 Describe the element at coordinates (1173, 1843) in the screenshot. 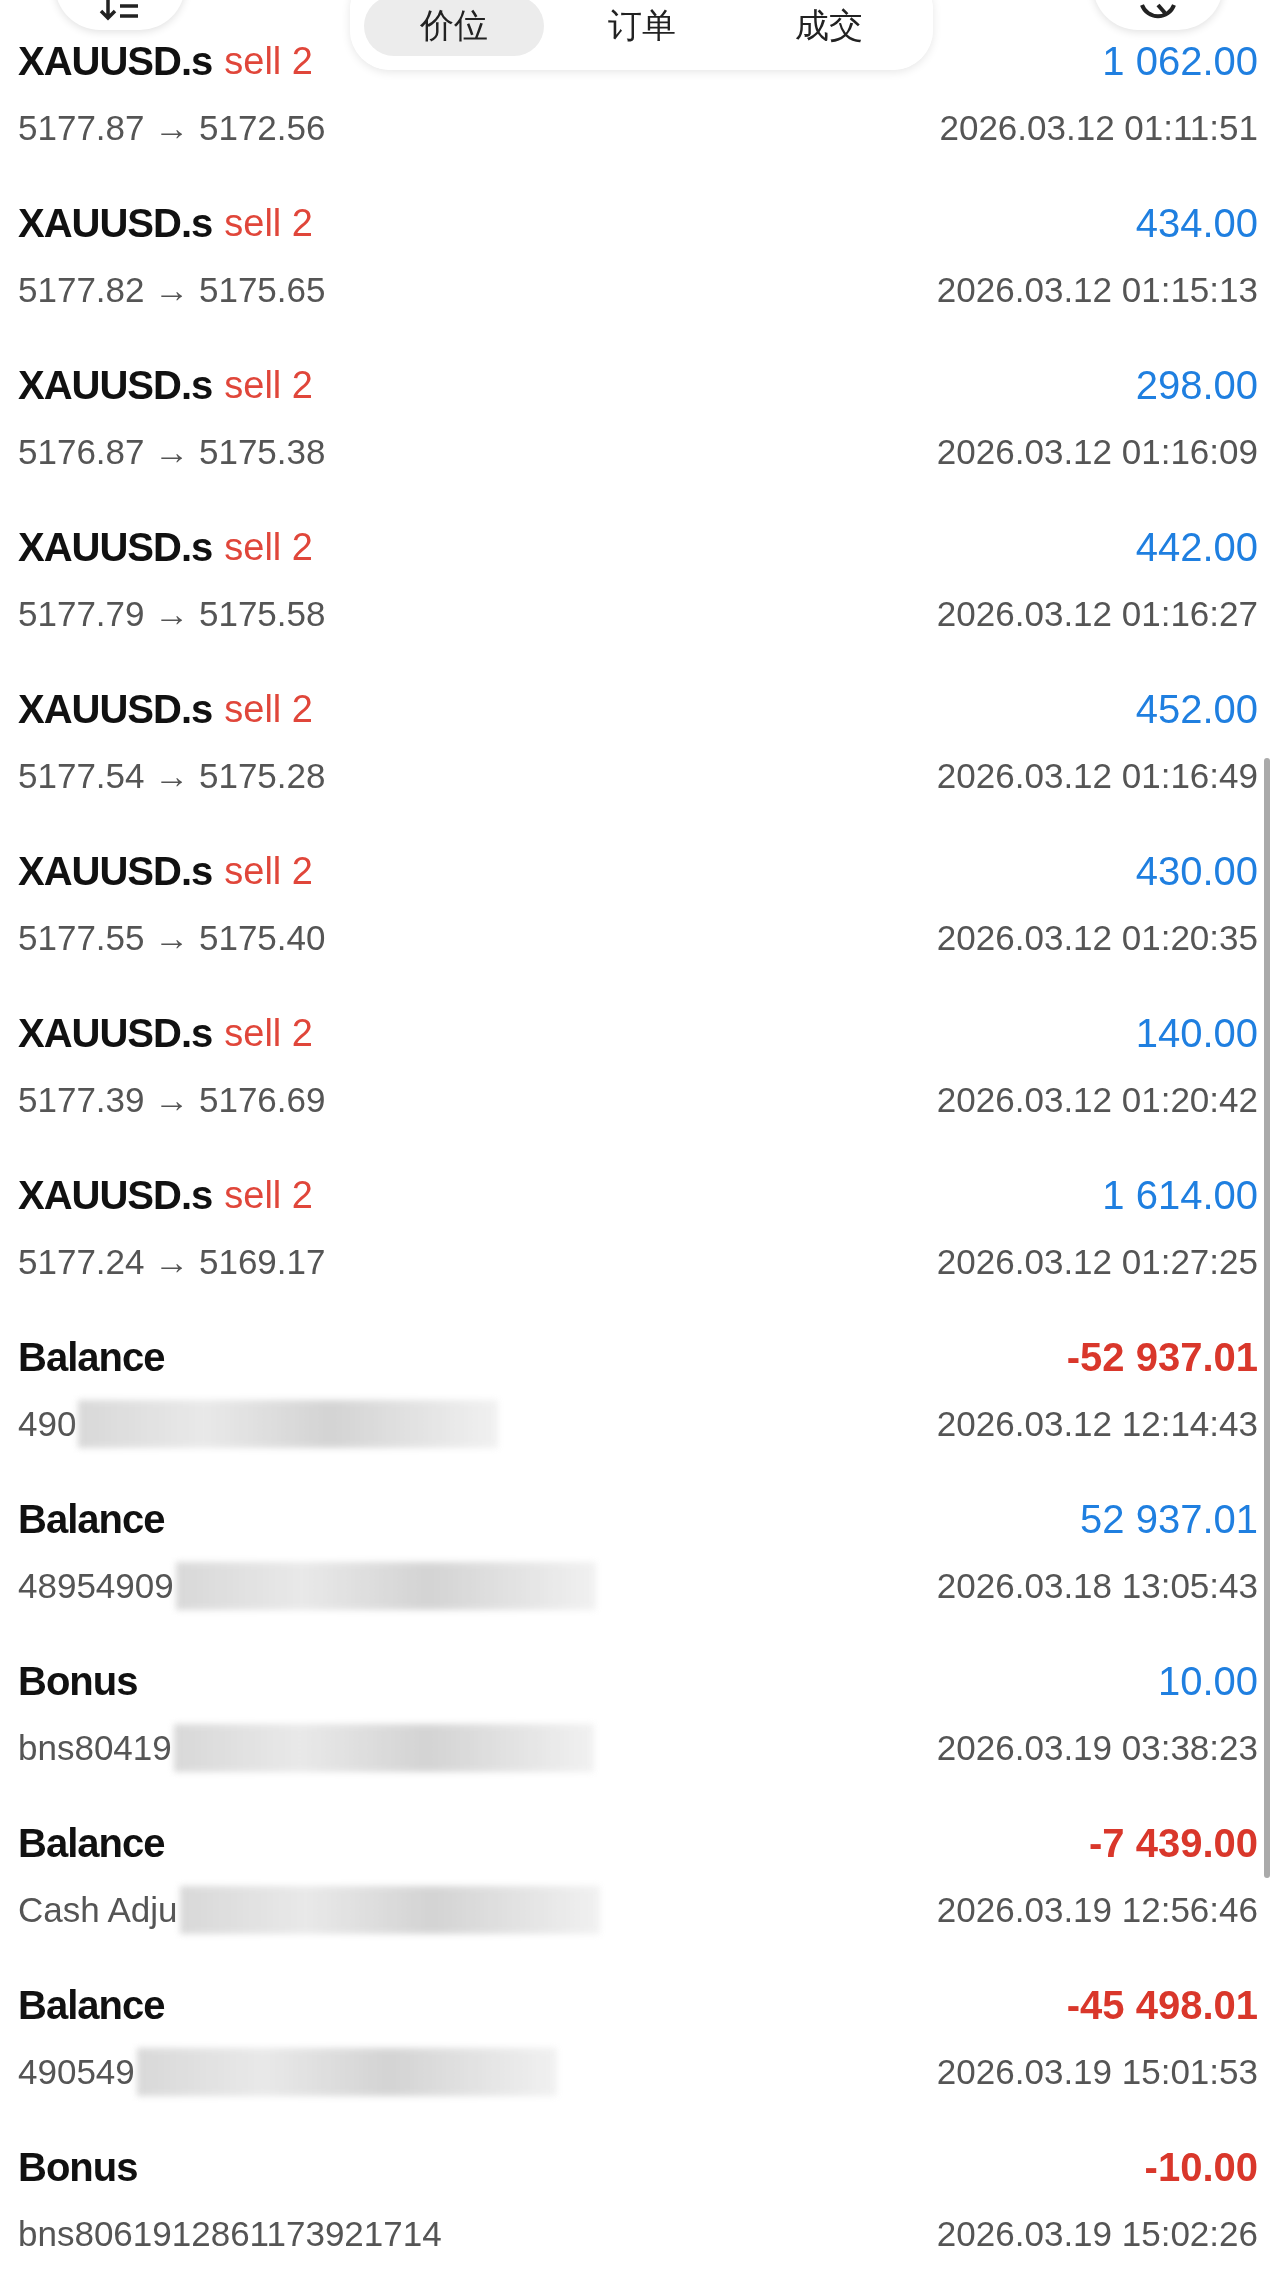

I see `profit-amount: -7 439.00` at that location.